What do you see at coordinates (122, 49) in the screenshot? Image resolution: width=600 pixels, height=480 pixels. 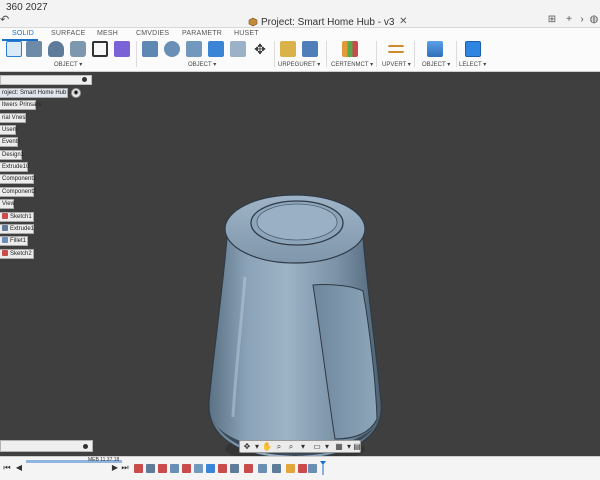 I see `create-form-icon` at bounding box center [122, 49].